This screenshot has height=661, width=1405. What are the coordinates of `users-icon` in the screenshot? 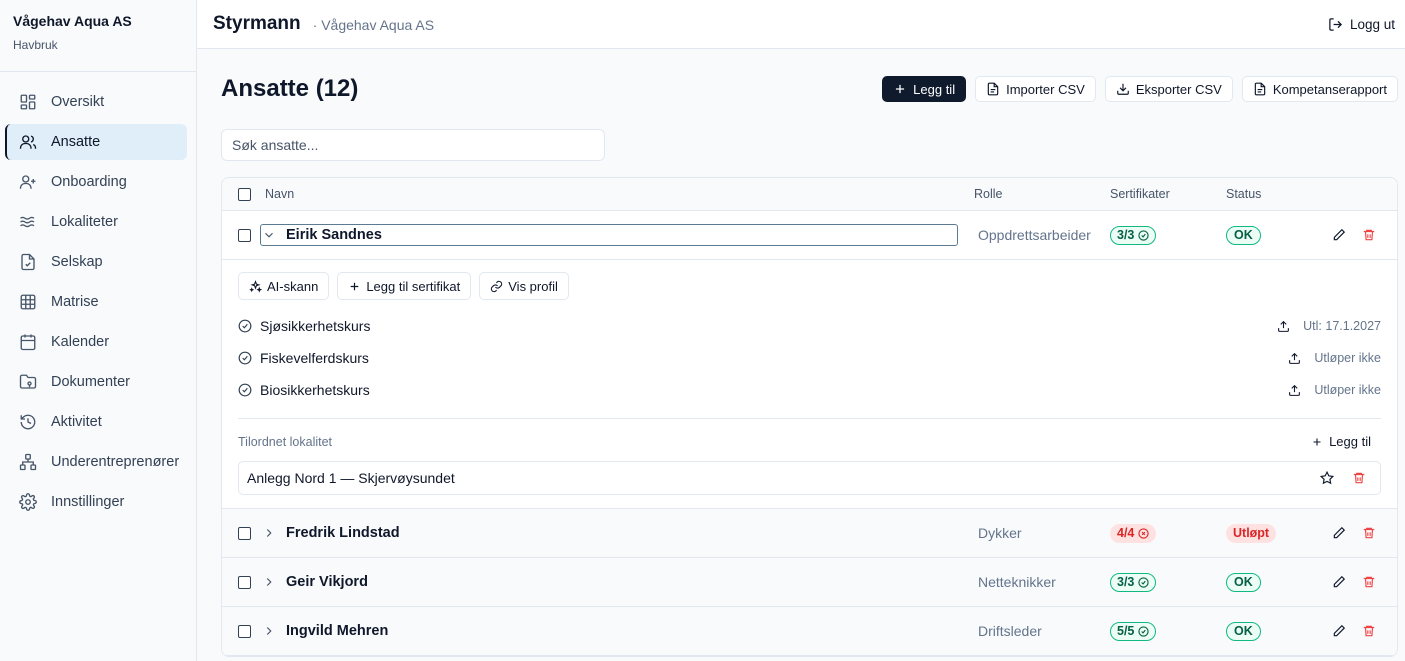 It's located at (28, 142).